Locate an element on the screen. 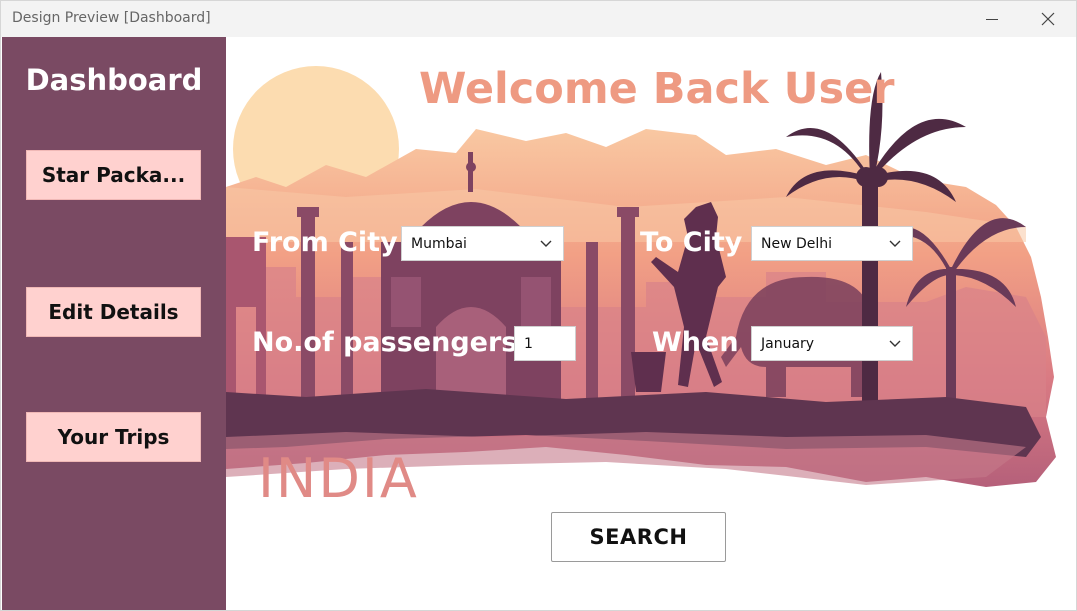  to-city-select: New Delhi is located at coordinates (832, 243).